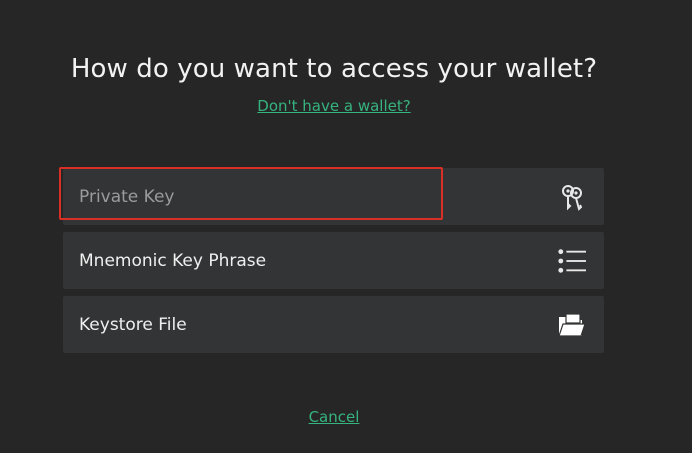  I want to click on option-private-key: Private Key, so click(331, 196).